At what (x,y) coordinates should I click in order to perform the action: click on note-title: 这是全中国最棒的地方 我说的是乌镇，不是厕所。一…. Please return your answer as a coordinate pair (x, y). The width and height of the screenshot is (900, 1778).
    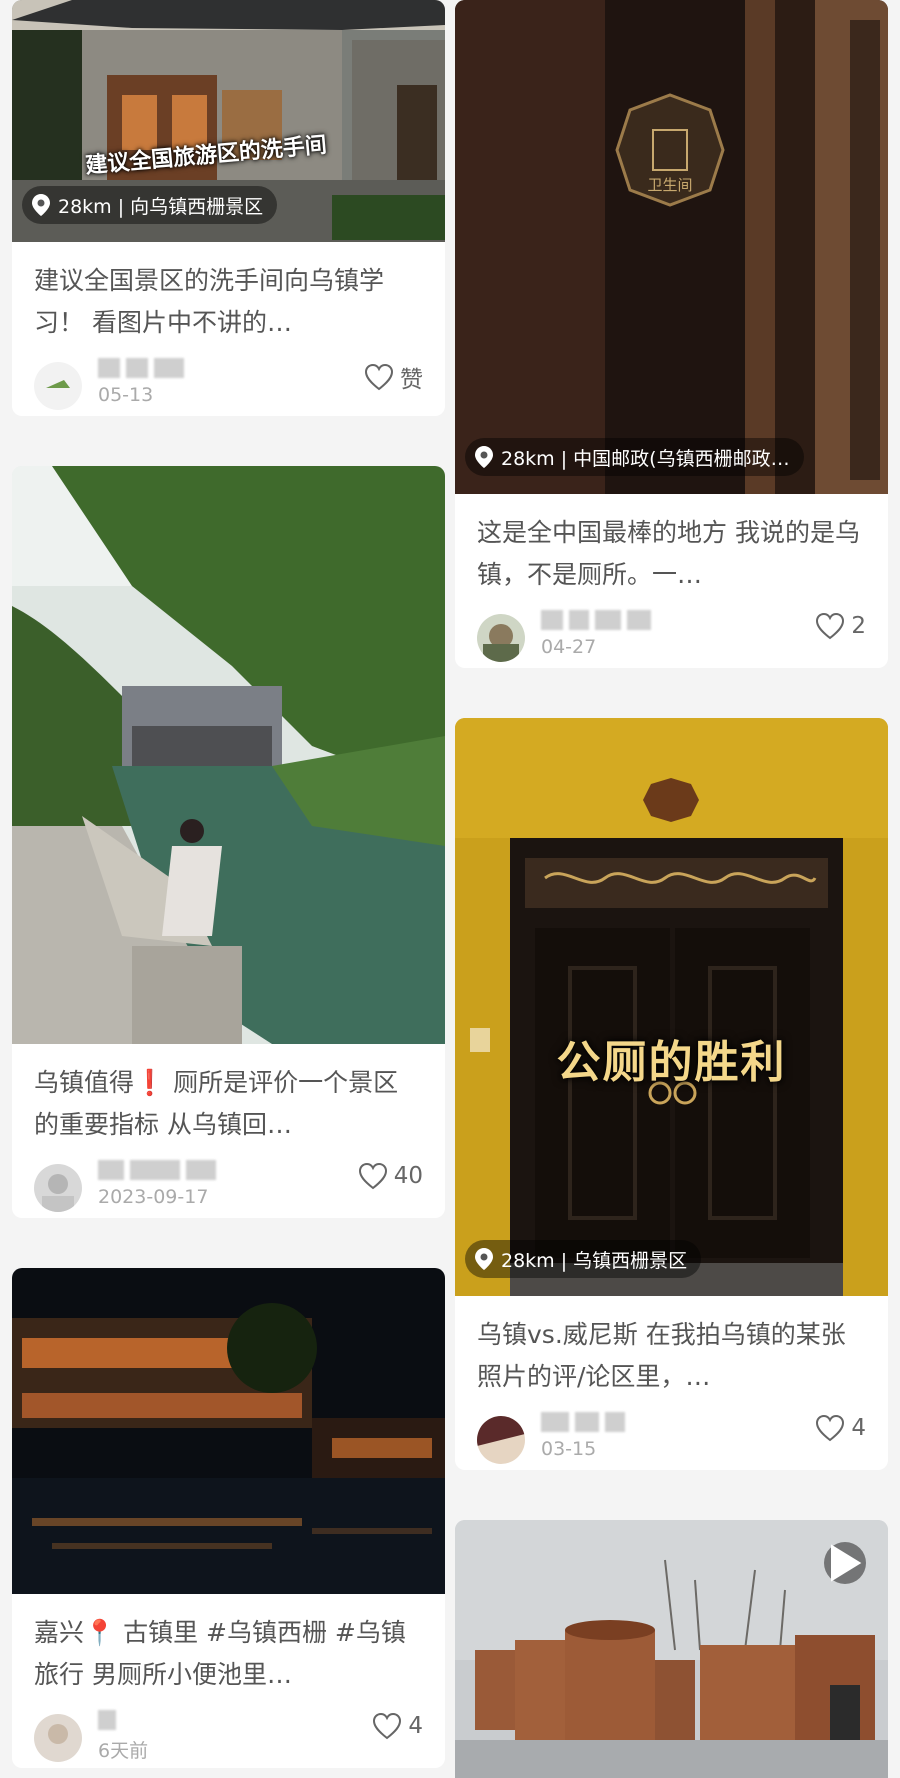
    Looking at the image, I should click on (671, 554).